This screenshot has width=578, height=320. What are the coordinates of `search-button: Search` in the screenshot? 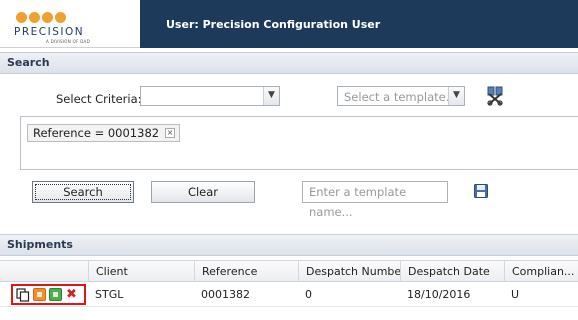 It's located at (83, 192).